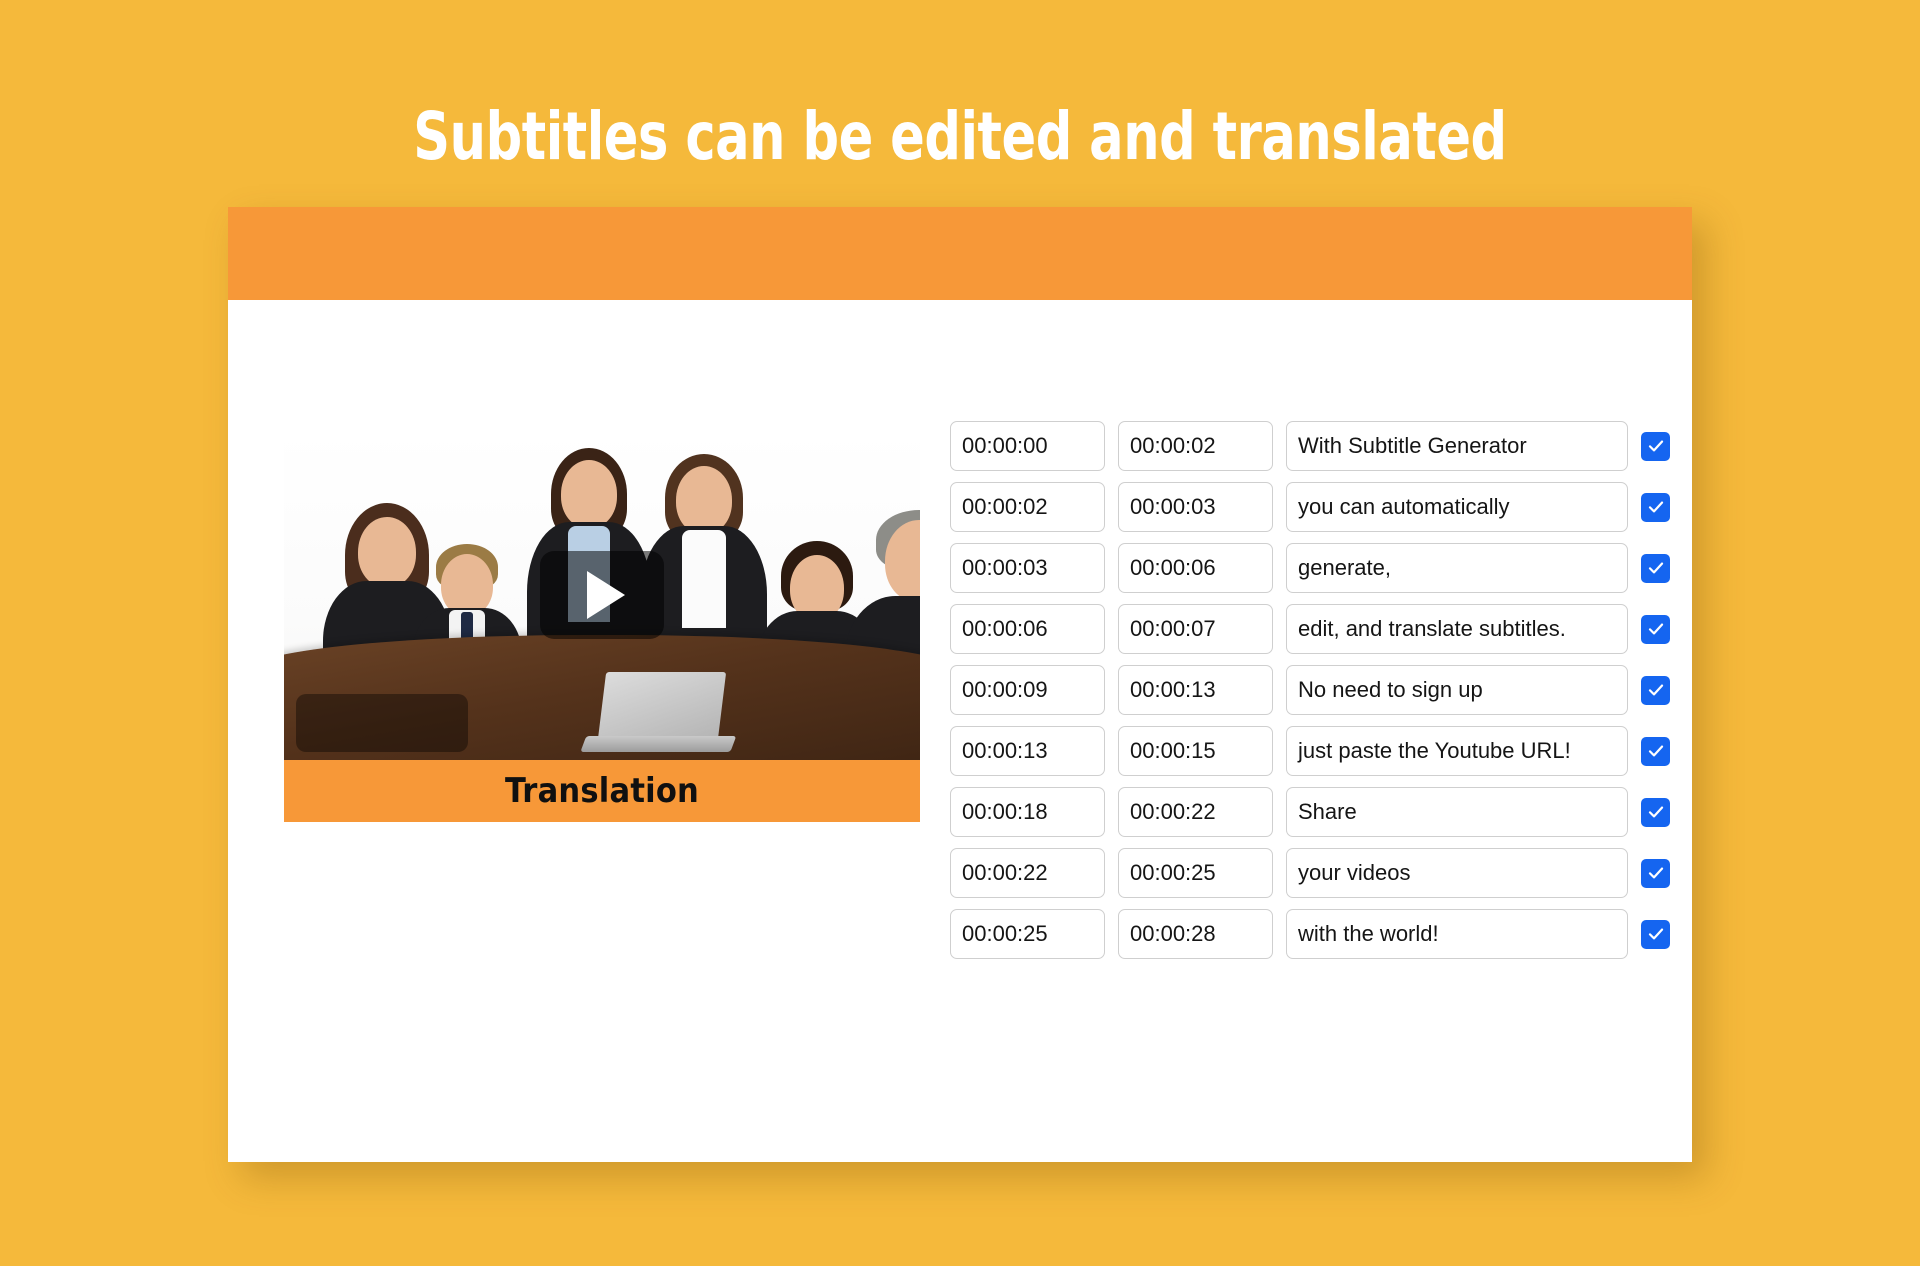 The image size is (1920, 1266). What do you see at coordinates (1457, 873) in the screenshot?
I see `subtitle-text-input: your videos` at bounding box center [1457, 873].